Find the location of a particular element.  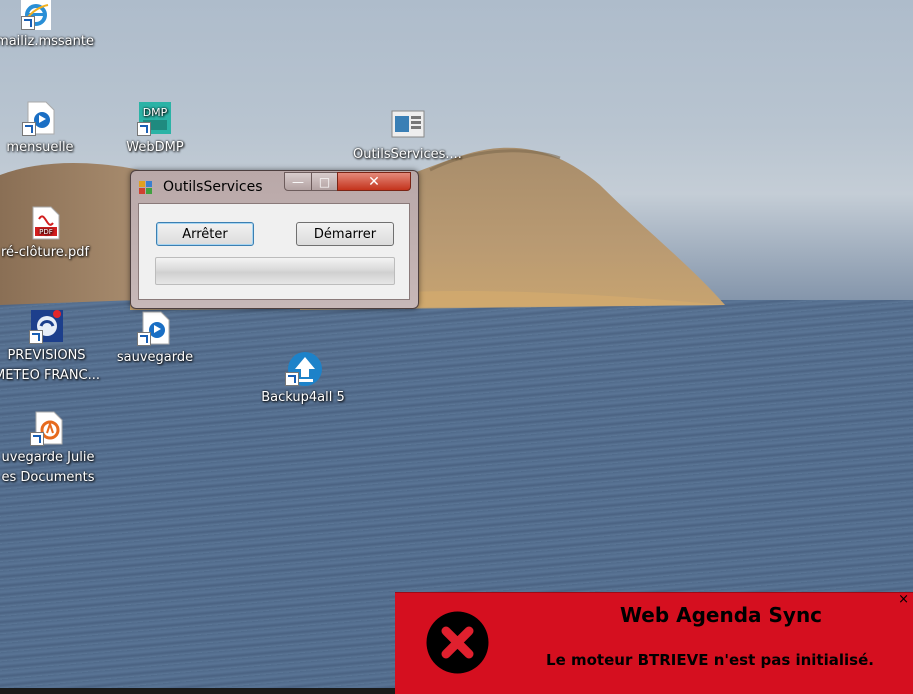

desktop-icon-label: mailiz.mssante is located at coordinates (47, 41).